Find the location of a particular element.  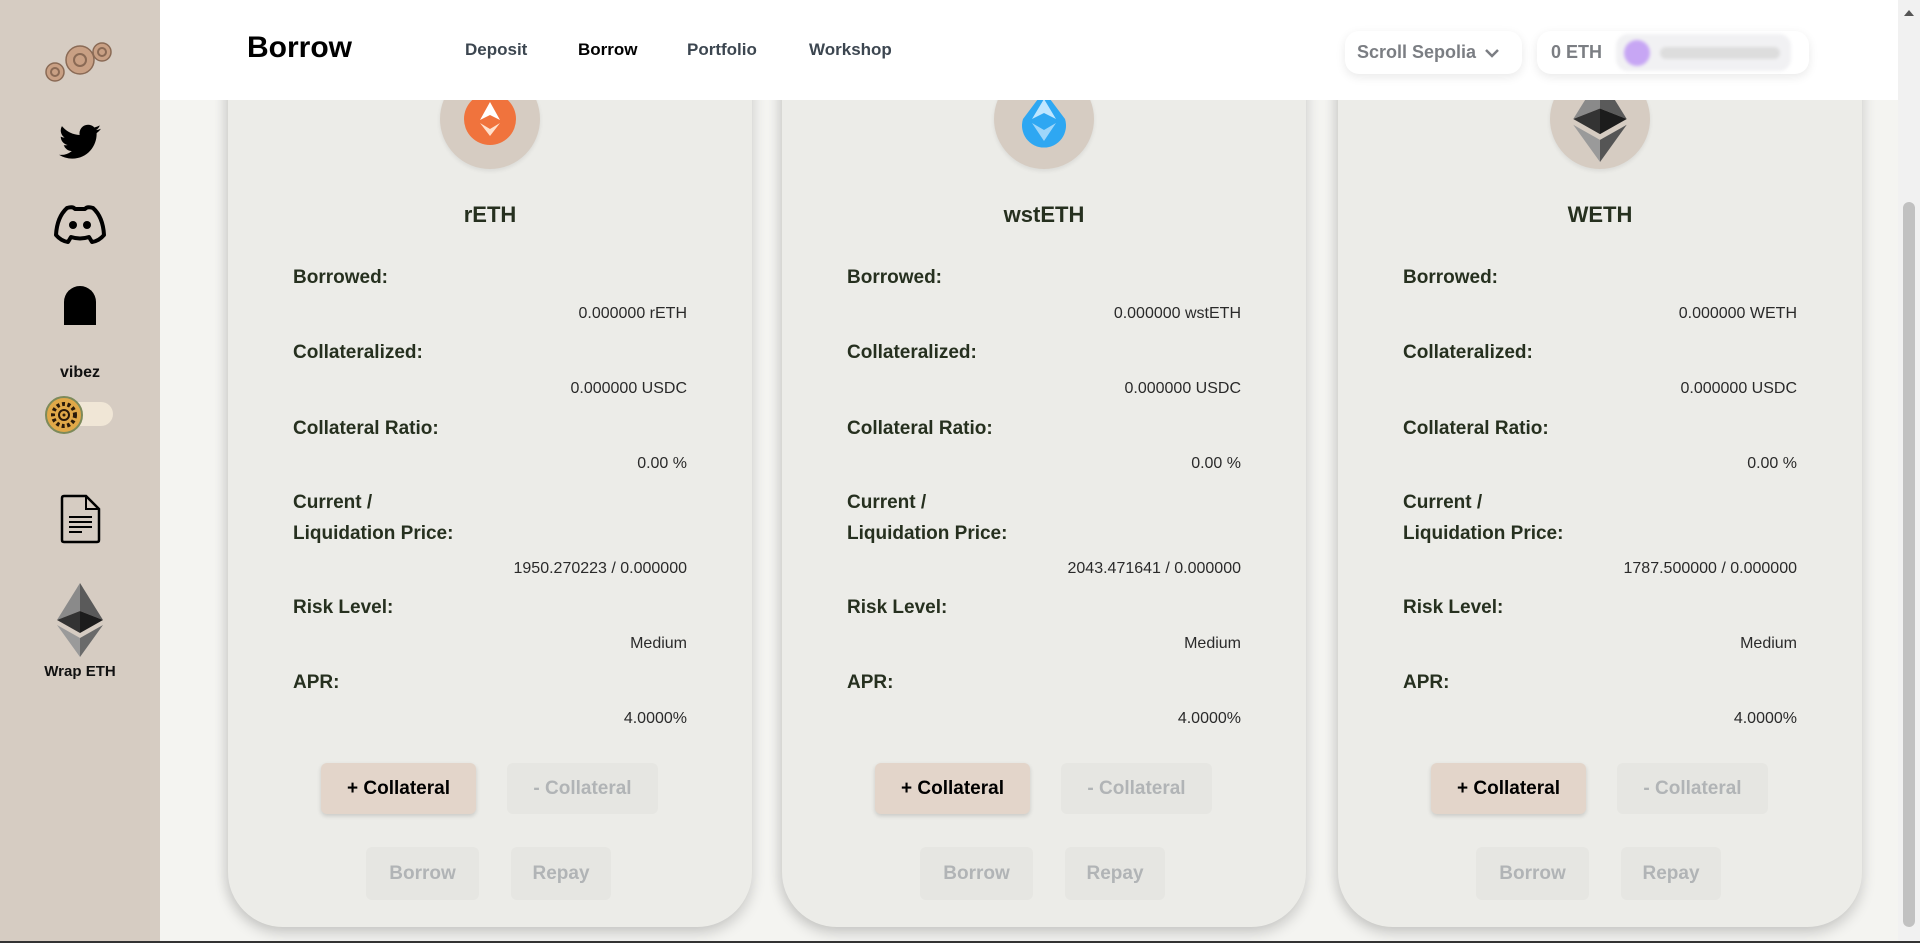

token-name: WETH is located at coordinates (1600, 214).